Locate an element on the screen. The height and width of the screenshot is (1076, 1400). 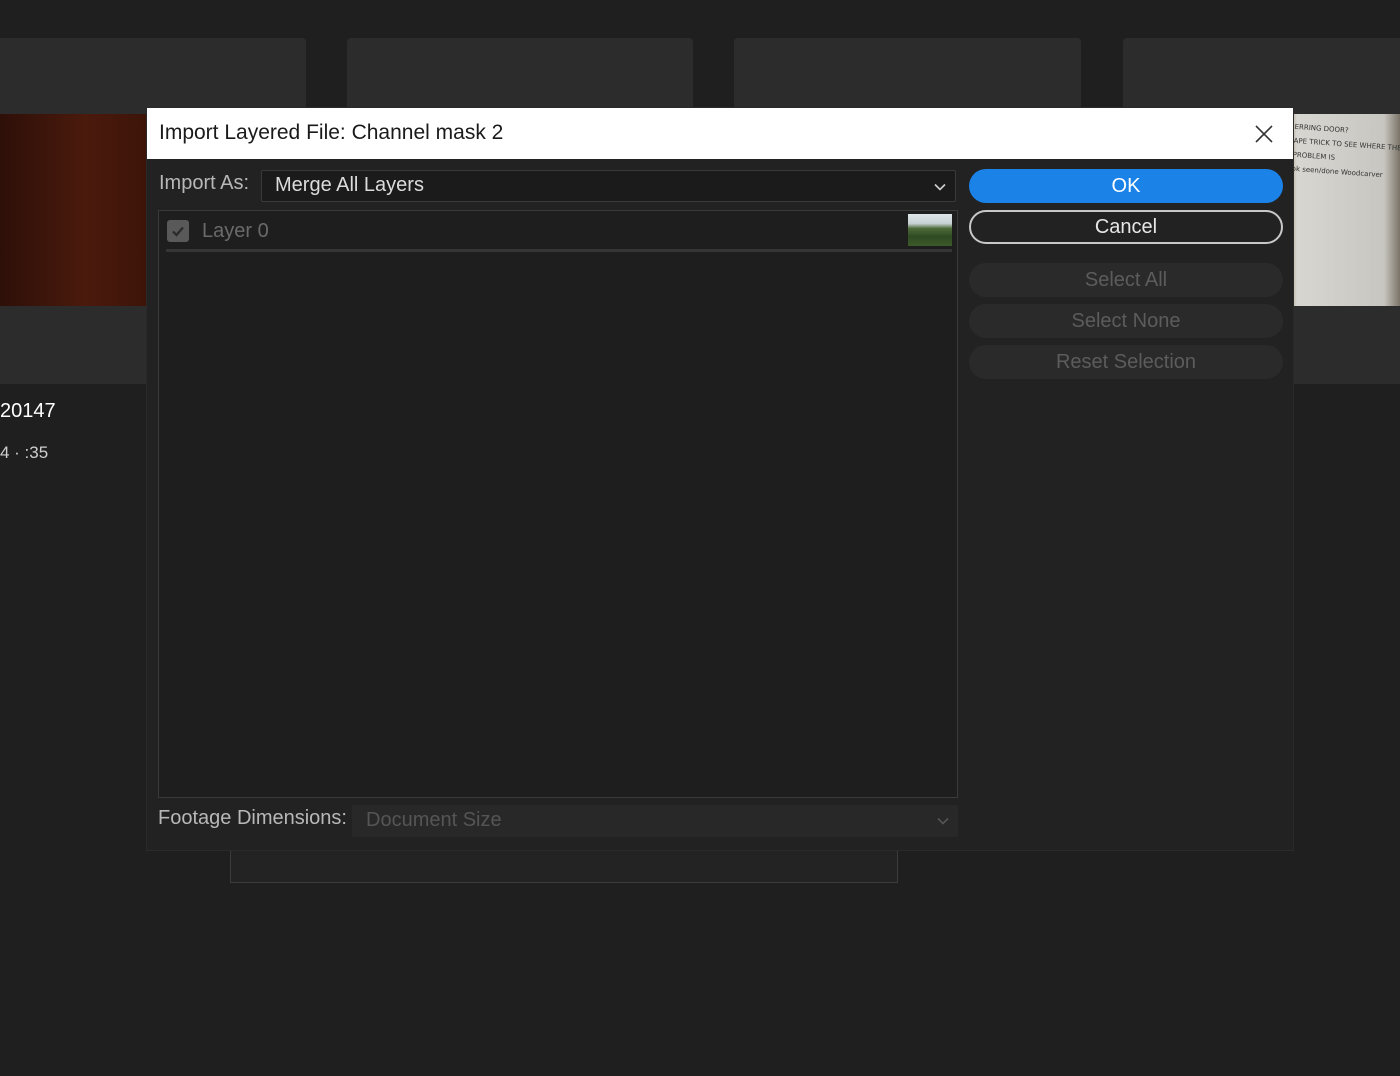
import-as-value: Merge All Layers is located at coordinates (349, 185).